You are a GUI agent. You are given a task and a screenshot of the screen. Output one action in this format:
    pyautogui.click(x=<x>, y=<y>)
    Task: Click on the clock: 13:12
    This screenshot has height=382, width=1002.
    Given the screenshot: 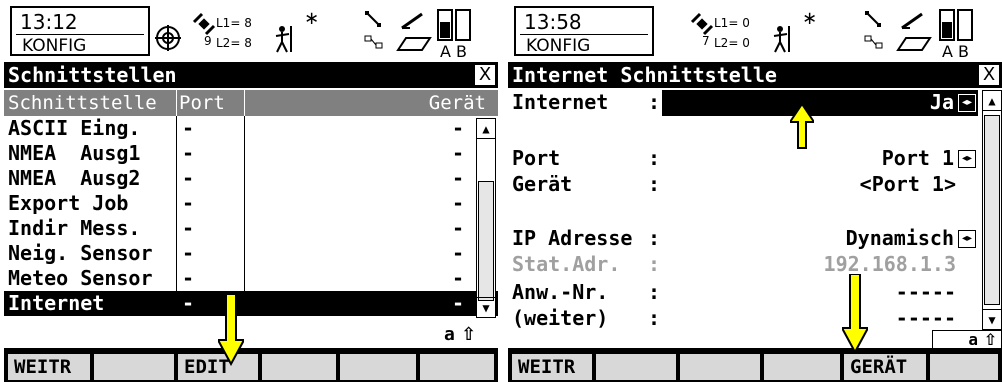 What is the action you would take?
    pyautogui.click(x=49, y=22)
    